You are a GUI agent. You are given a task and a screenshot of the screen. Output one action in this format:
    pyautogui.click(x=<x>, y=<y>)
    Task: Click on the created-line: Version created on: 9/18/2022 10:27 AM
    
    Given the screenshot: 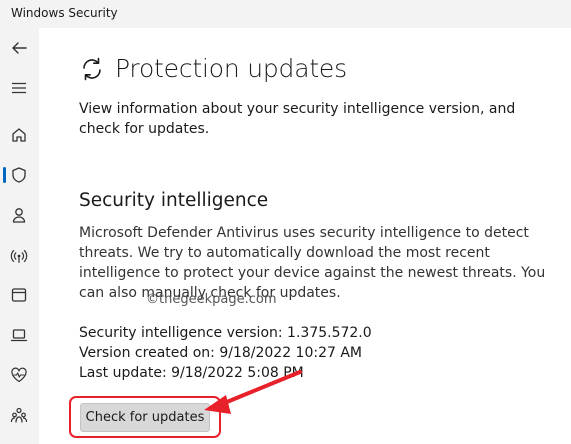 What is the action you would take?
    pyautogui.click(x=221, y=353)
    